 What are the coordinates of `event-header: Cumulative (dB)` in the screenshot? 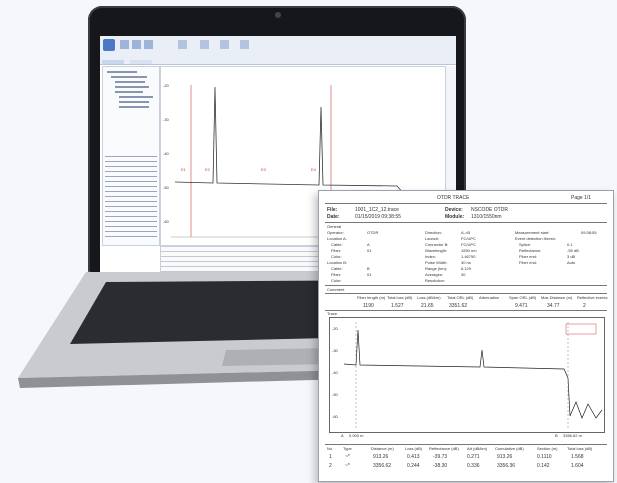 It's located at (509, 448).